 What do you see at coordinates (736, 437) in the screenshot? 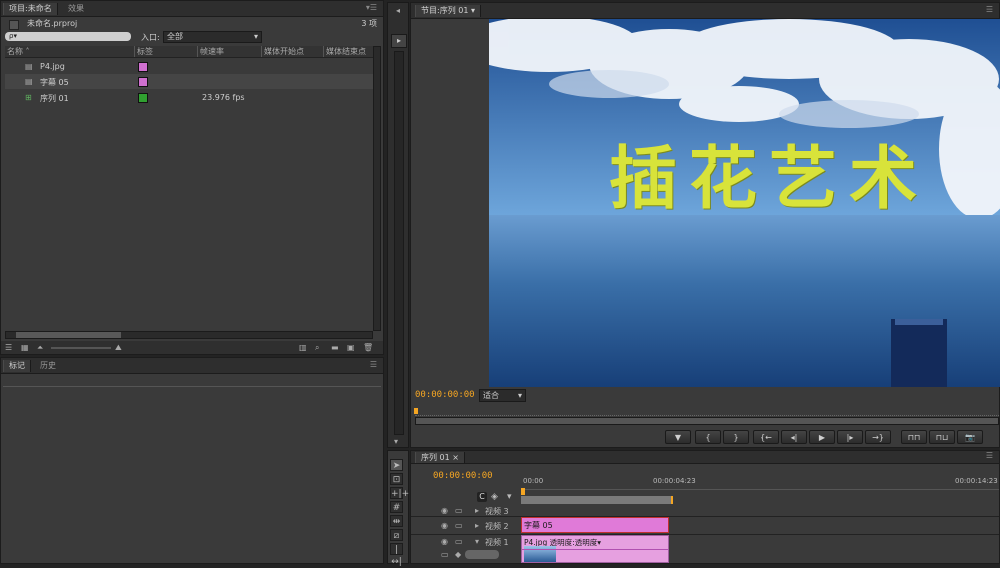
I see `mark-out-button: }` at bounding box center [736, 437].